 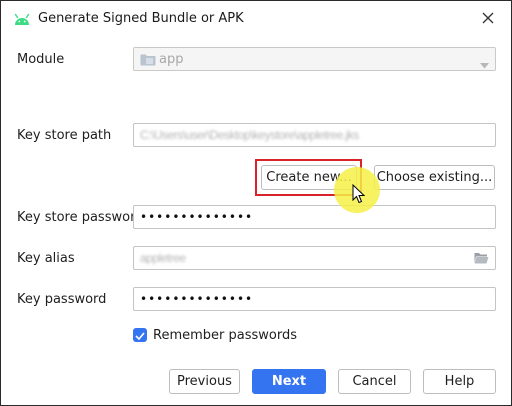 What do you see at coordinates (314, 217) in the screenshot?
I see `key-store-password-input: ••••••••••••••` at bounding box center [314, 217].